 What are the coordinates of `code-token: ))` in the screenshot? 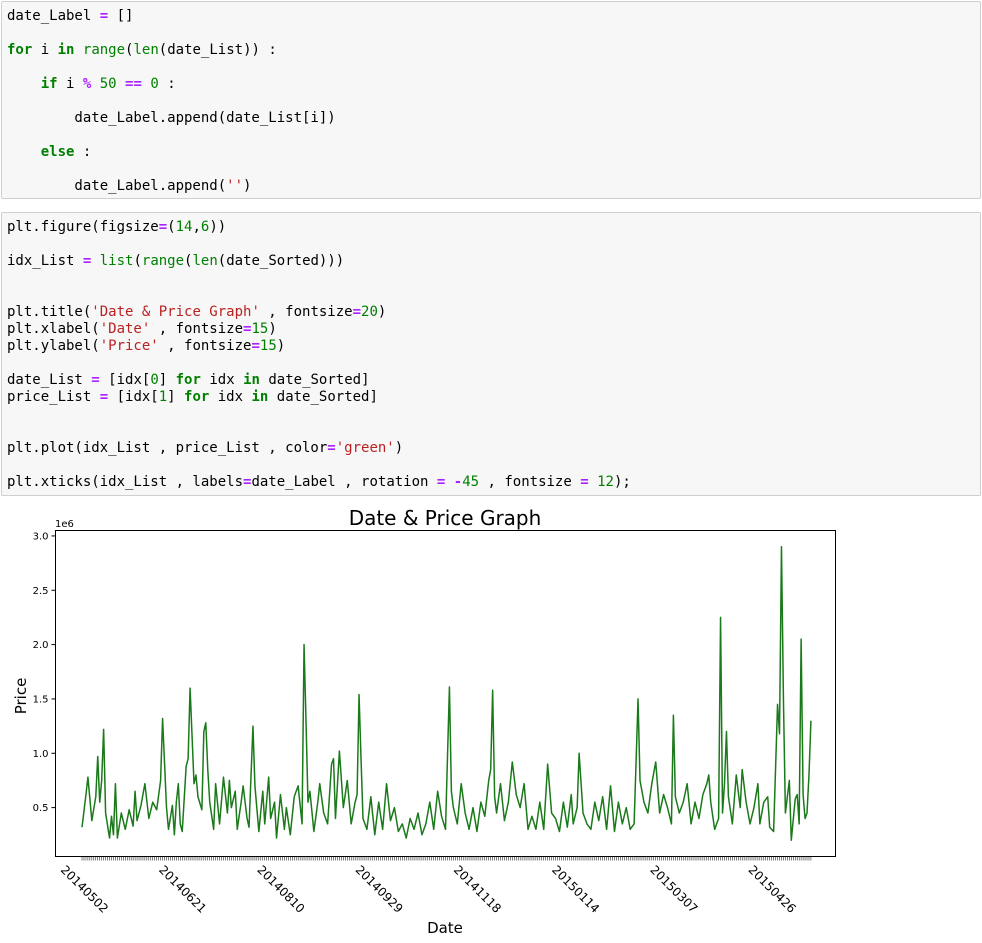 It's located at (218, 227).